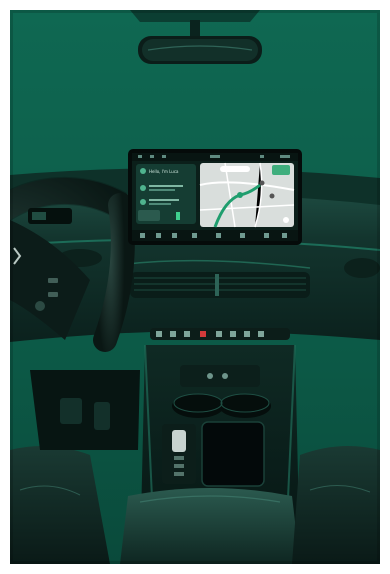 This screenshot has width=390, height=574. What do you see at coordinates (362, 268) in the screenshot?
I see `right-vent` at bounding box center [362, 268].